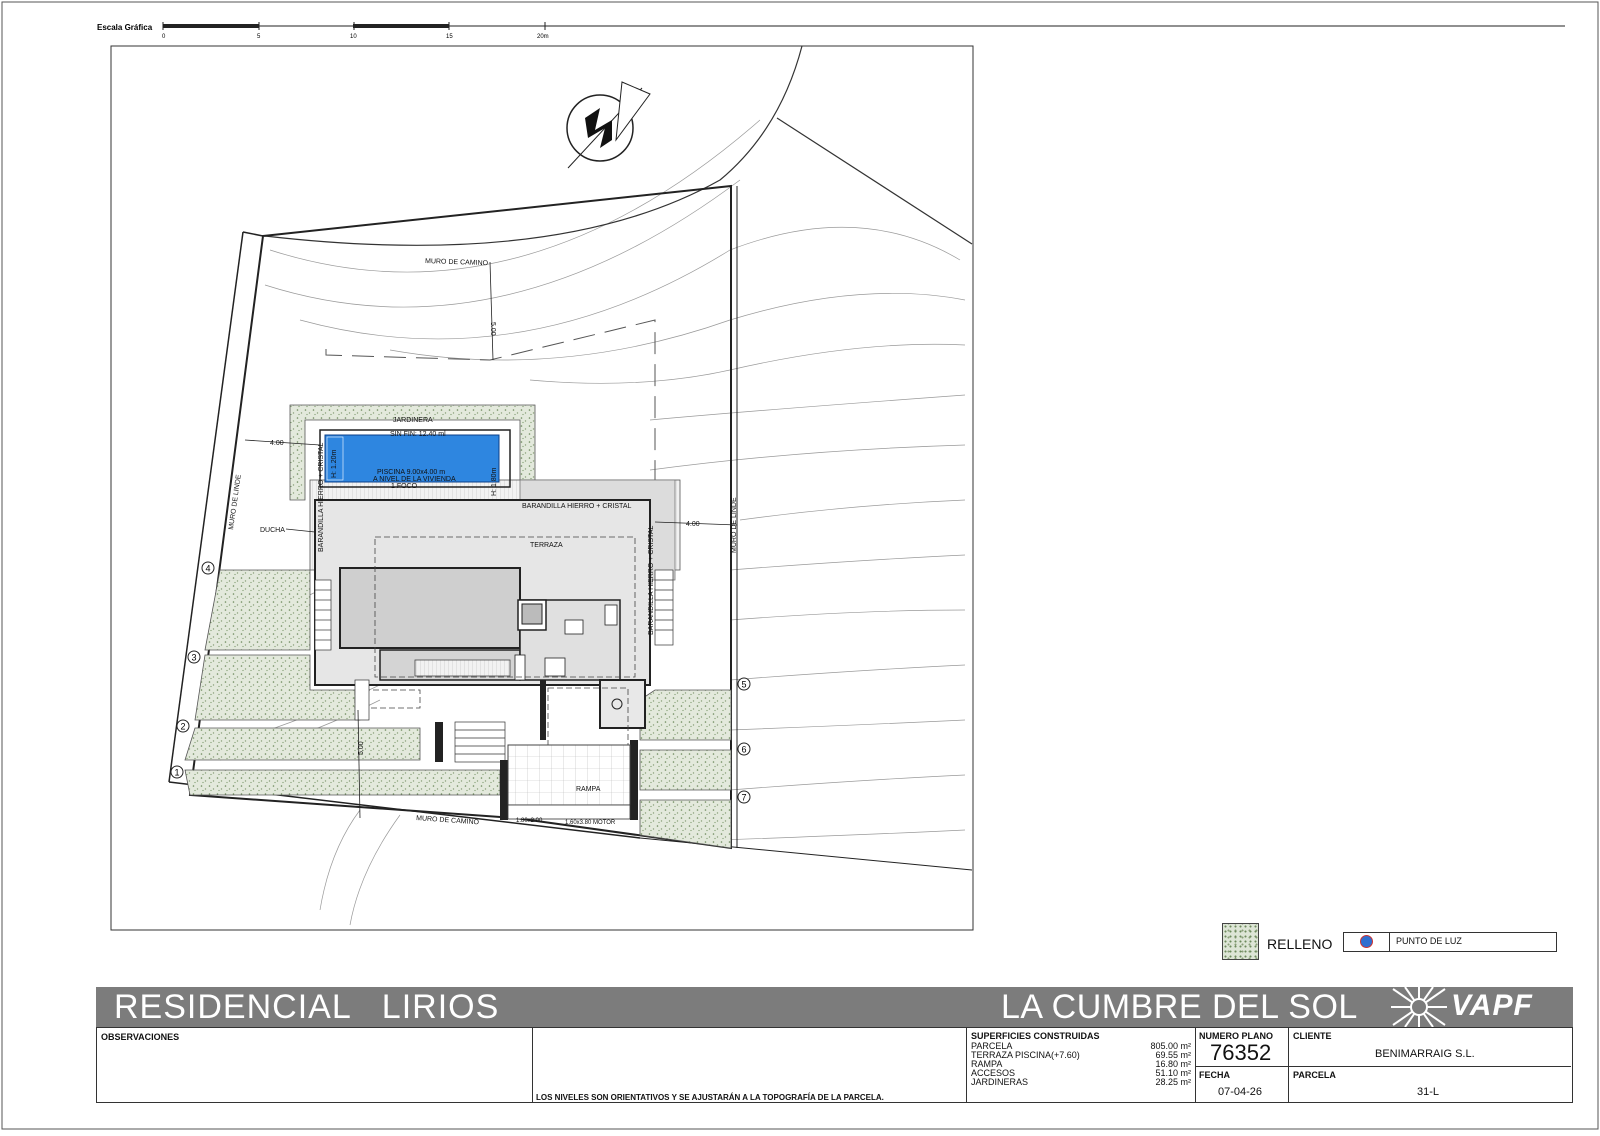 The height and width of the screenshot is (1136, 1600). What do you see at coordinates (546, 545) in the screenshot?
I see `label-terraza: TERRAZA` at bounding box center [546, 545].